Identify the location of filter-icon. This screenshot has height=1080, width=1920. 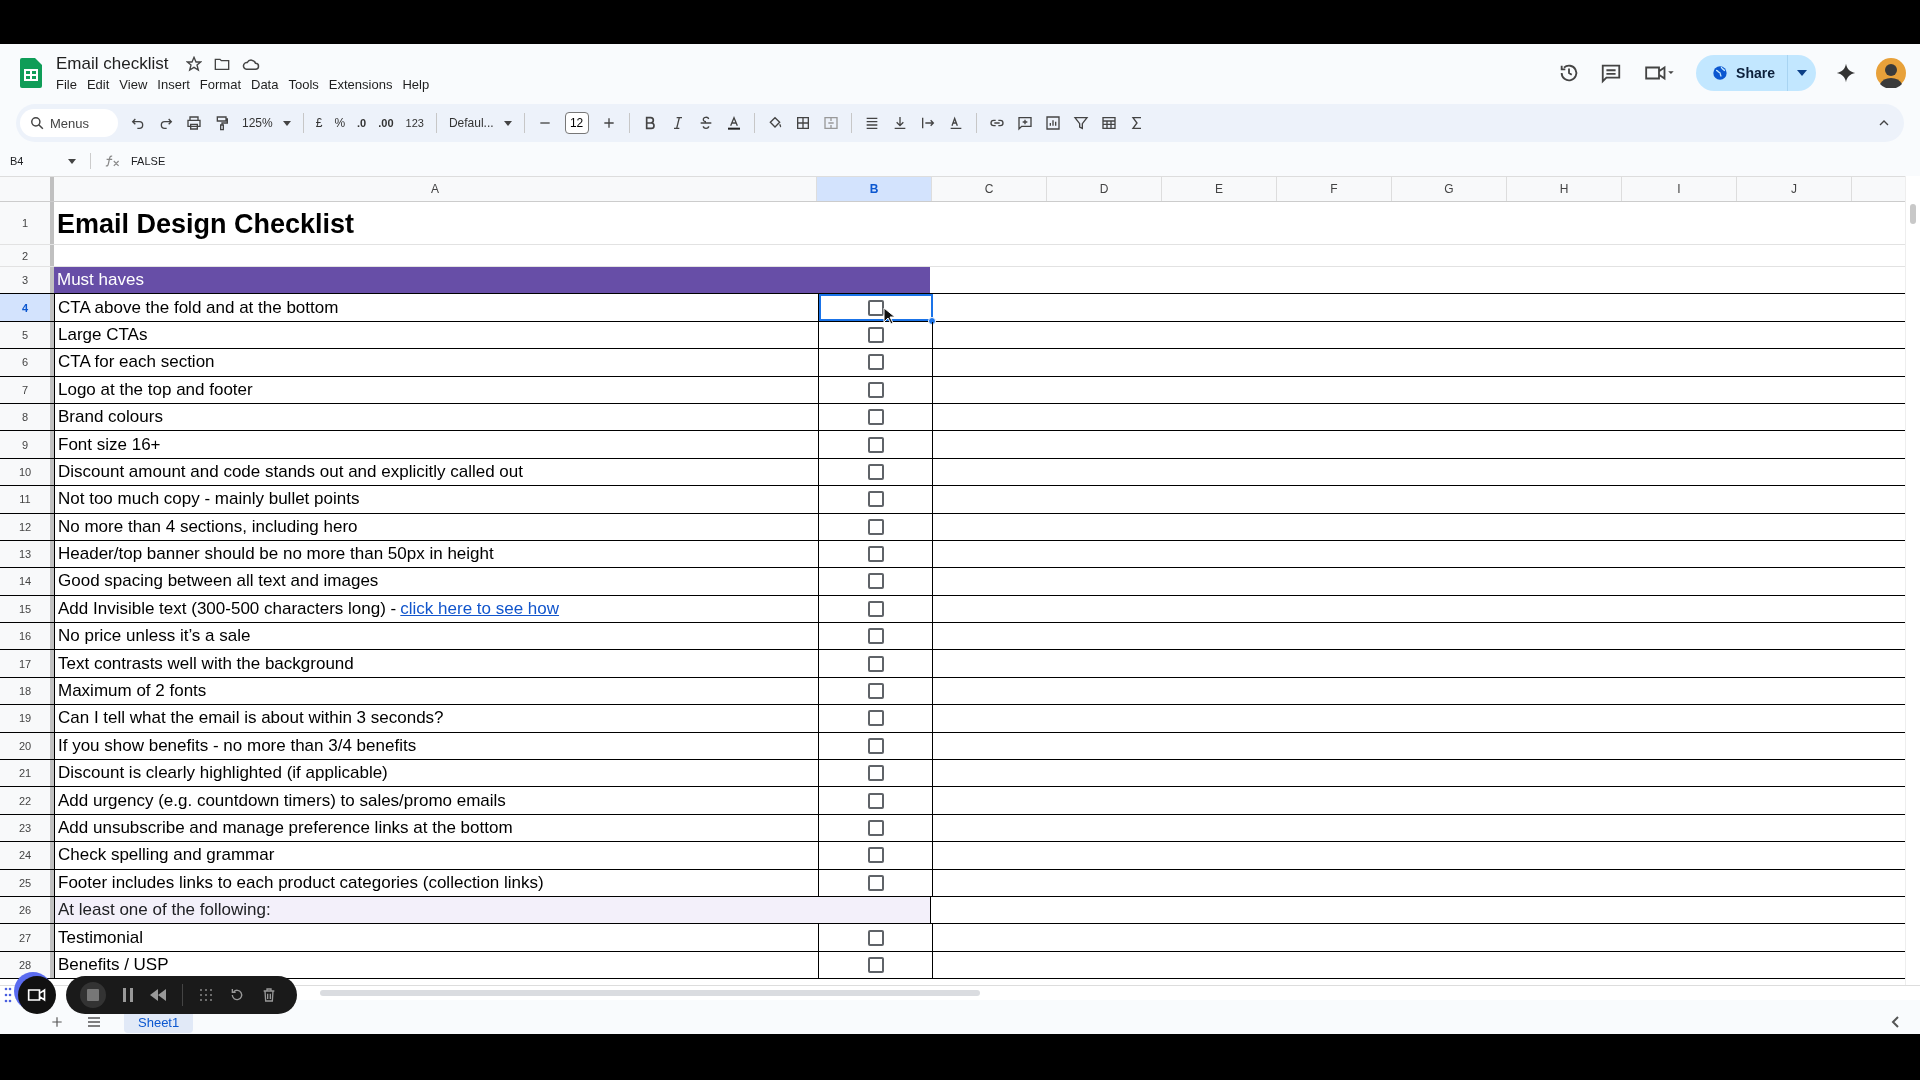
(1080, 123).